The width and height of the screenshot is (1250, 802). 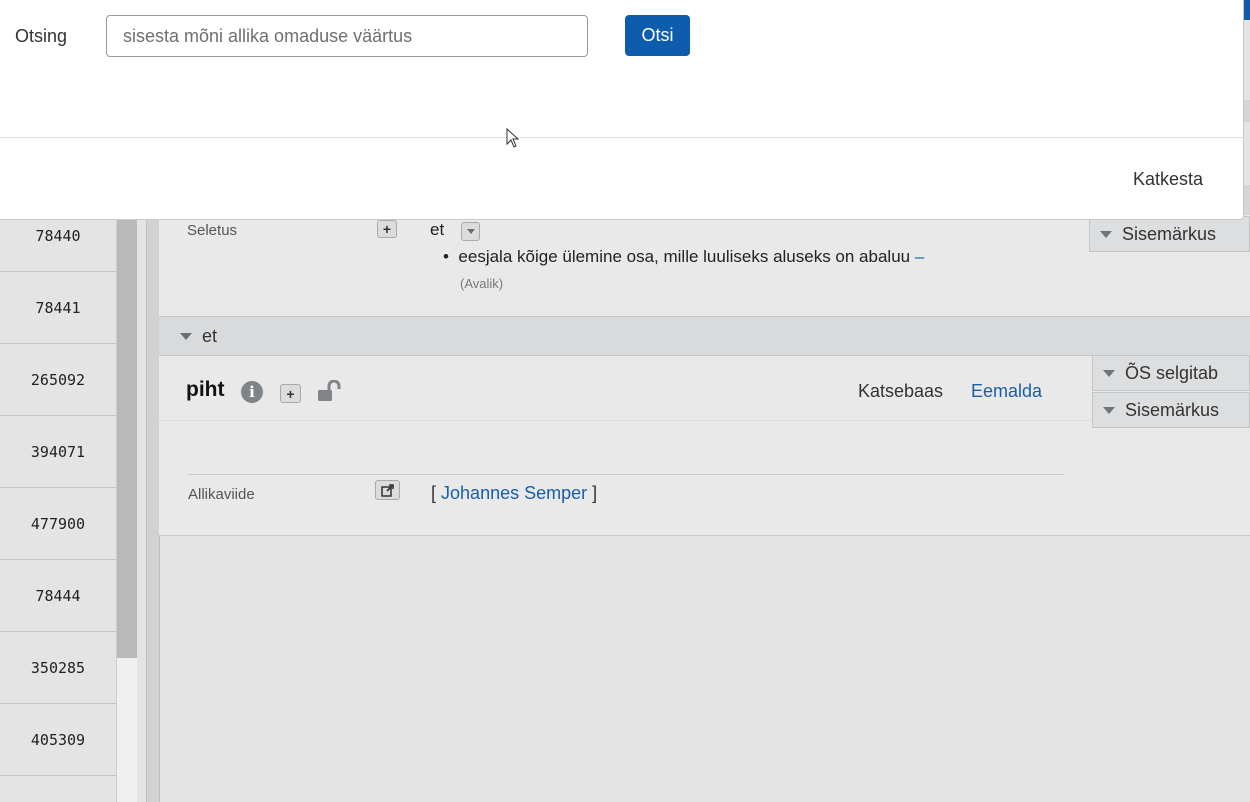 I want to click on remove-link: Eemalda, so click(x=1006, y=391).